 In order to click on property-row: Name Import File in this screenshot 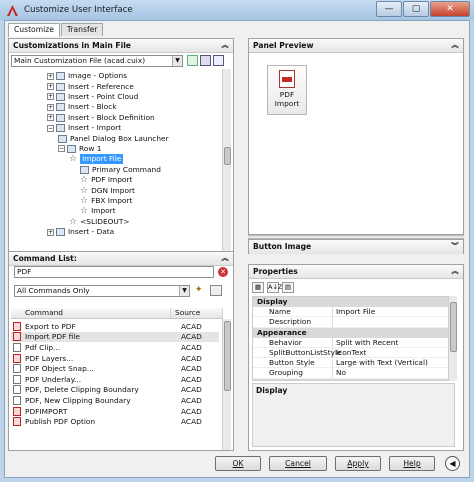, I will do `click(351, 312)`.